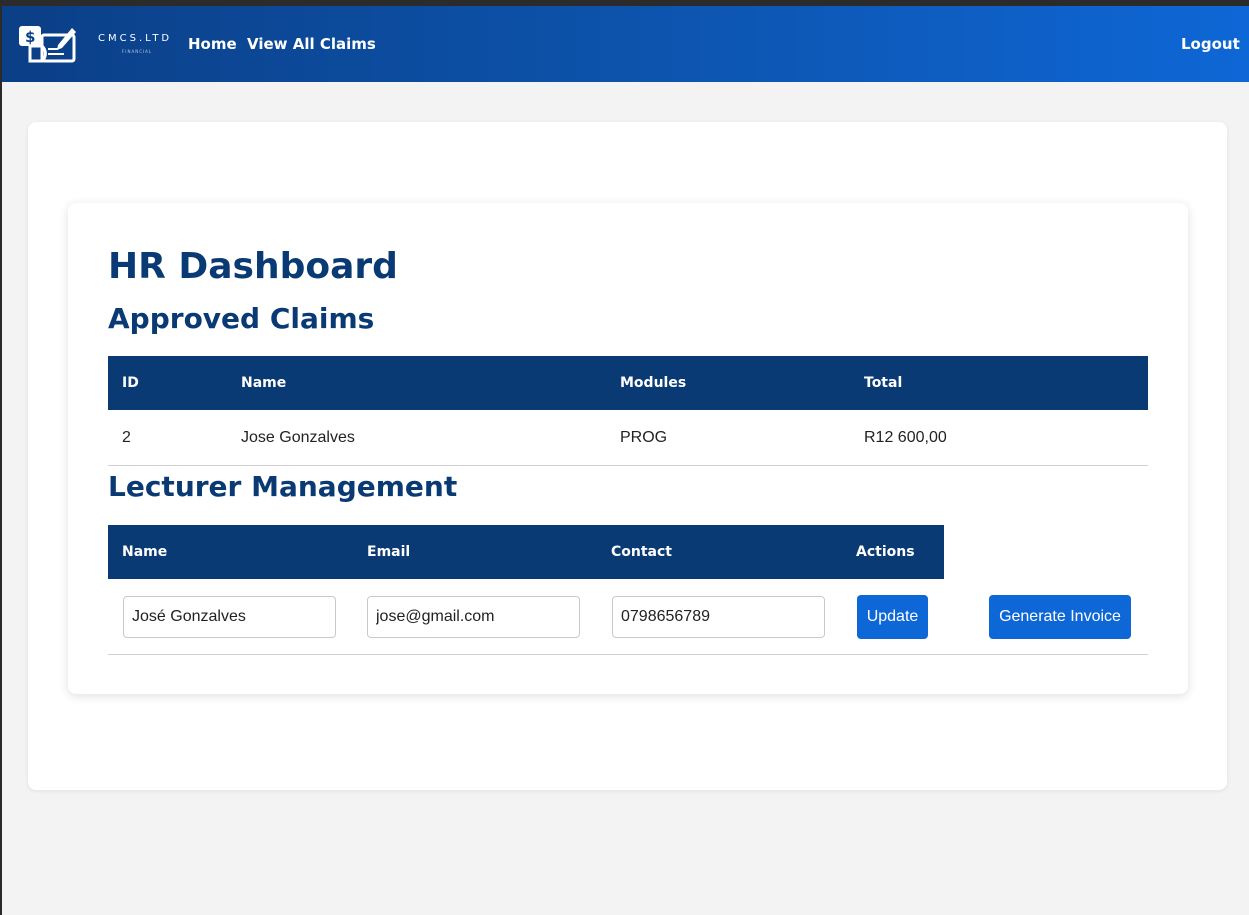  Describe the element at coordinates (885, 552) in the screenshot. I see `column-header-actions: Actions` at that location.